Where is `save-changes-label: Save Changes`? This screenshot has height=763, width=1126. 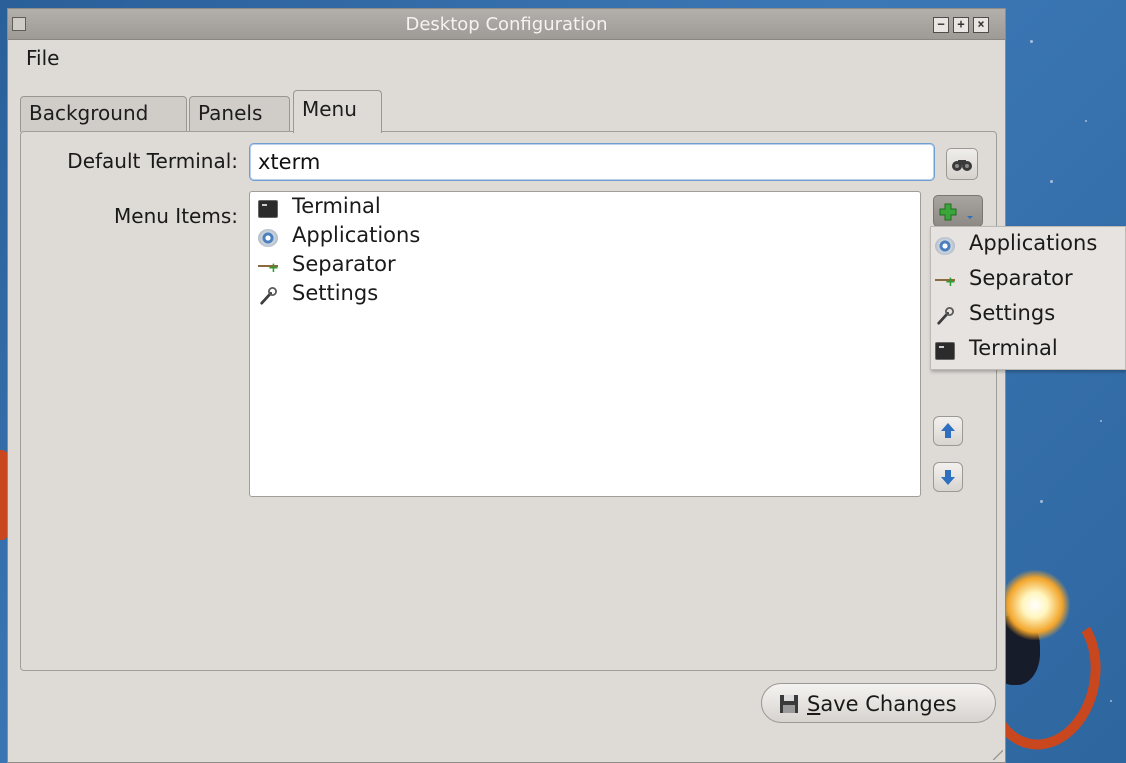
save-changes-label: Save Changes is located at coordinates (882, 704).